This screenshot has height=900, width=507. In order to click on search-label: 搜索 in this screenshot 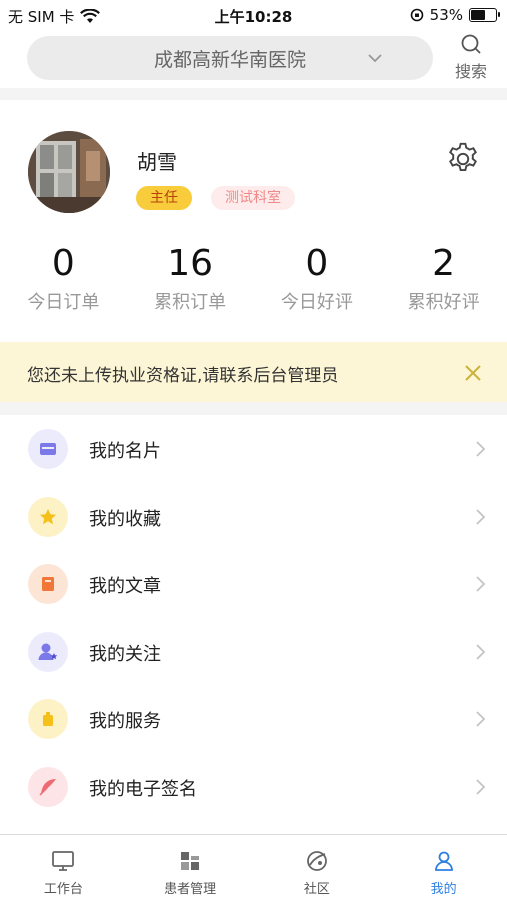, I will do `click(470, 71)`.